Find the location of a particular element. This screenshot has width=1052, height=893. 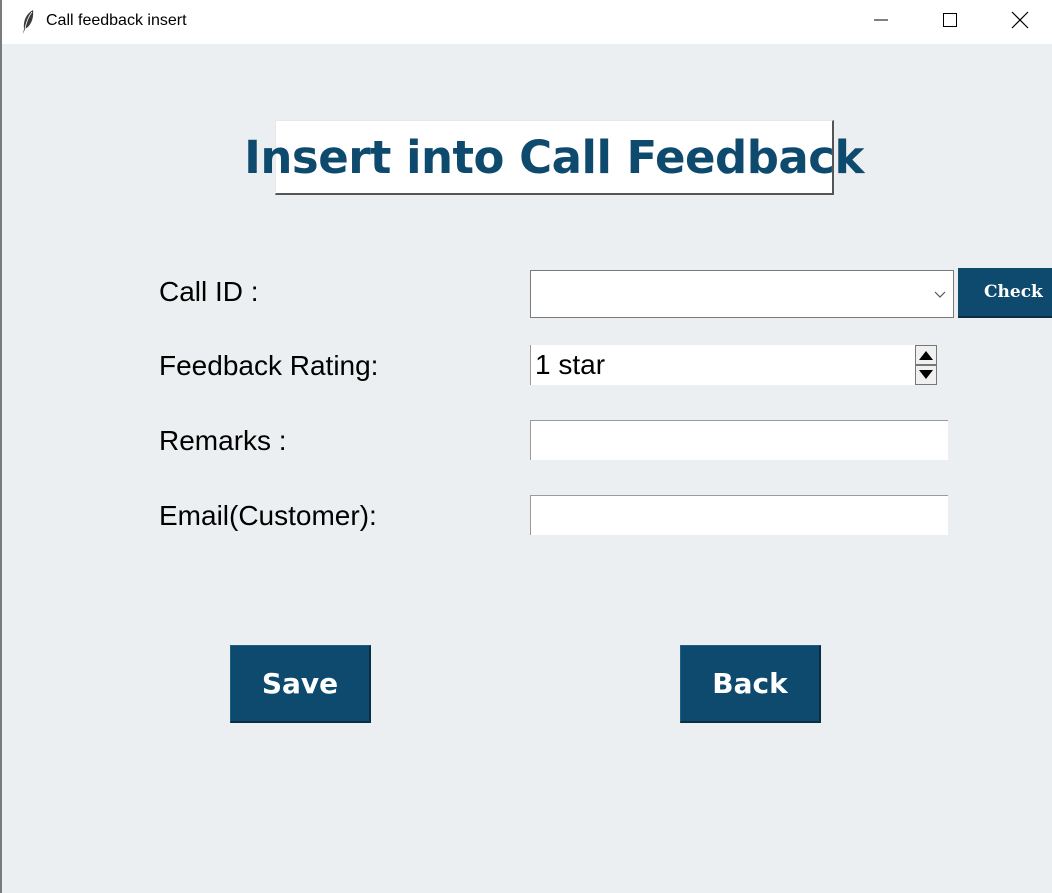

save-button: Save is located at coordinates (300, 684).